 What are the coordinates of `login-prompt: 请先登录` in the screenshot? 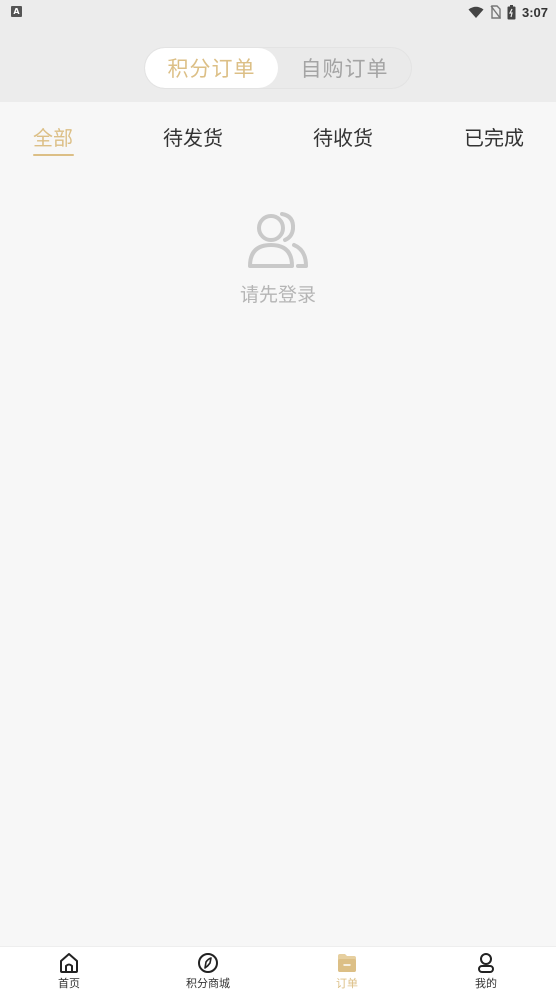 It's located at (278, 293).